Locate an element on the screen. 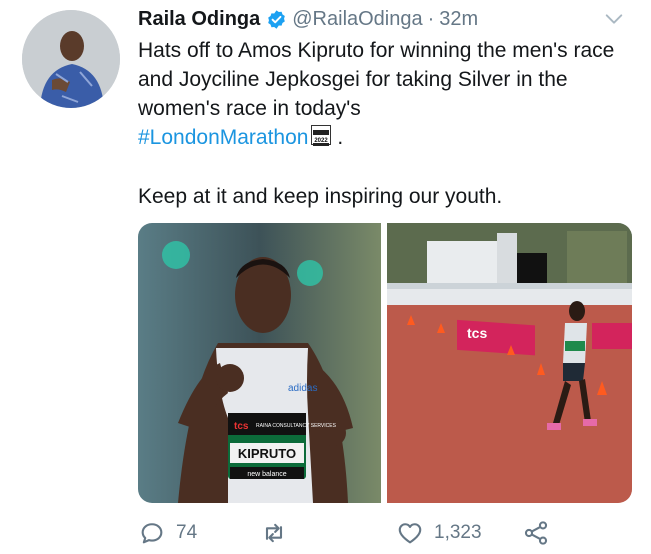 Image resolution: width=651 pixels, height=554 pixels. reply-icon is located at coordinates (152, 533).